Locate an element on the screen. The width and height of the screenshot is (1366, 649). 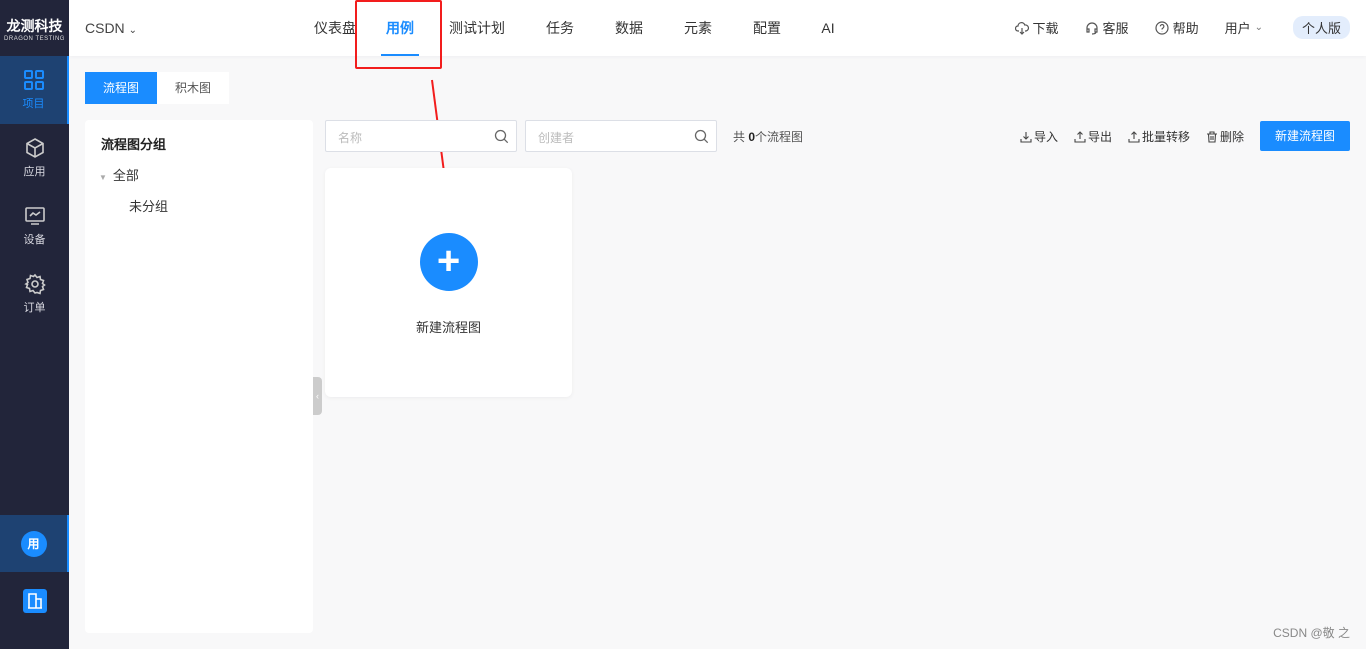
name-search-input: 名称 is located at coordinates (421, 136).